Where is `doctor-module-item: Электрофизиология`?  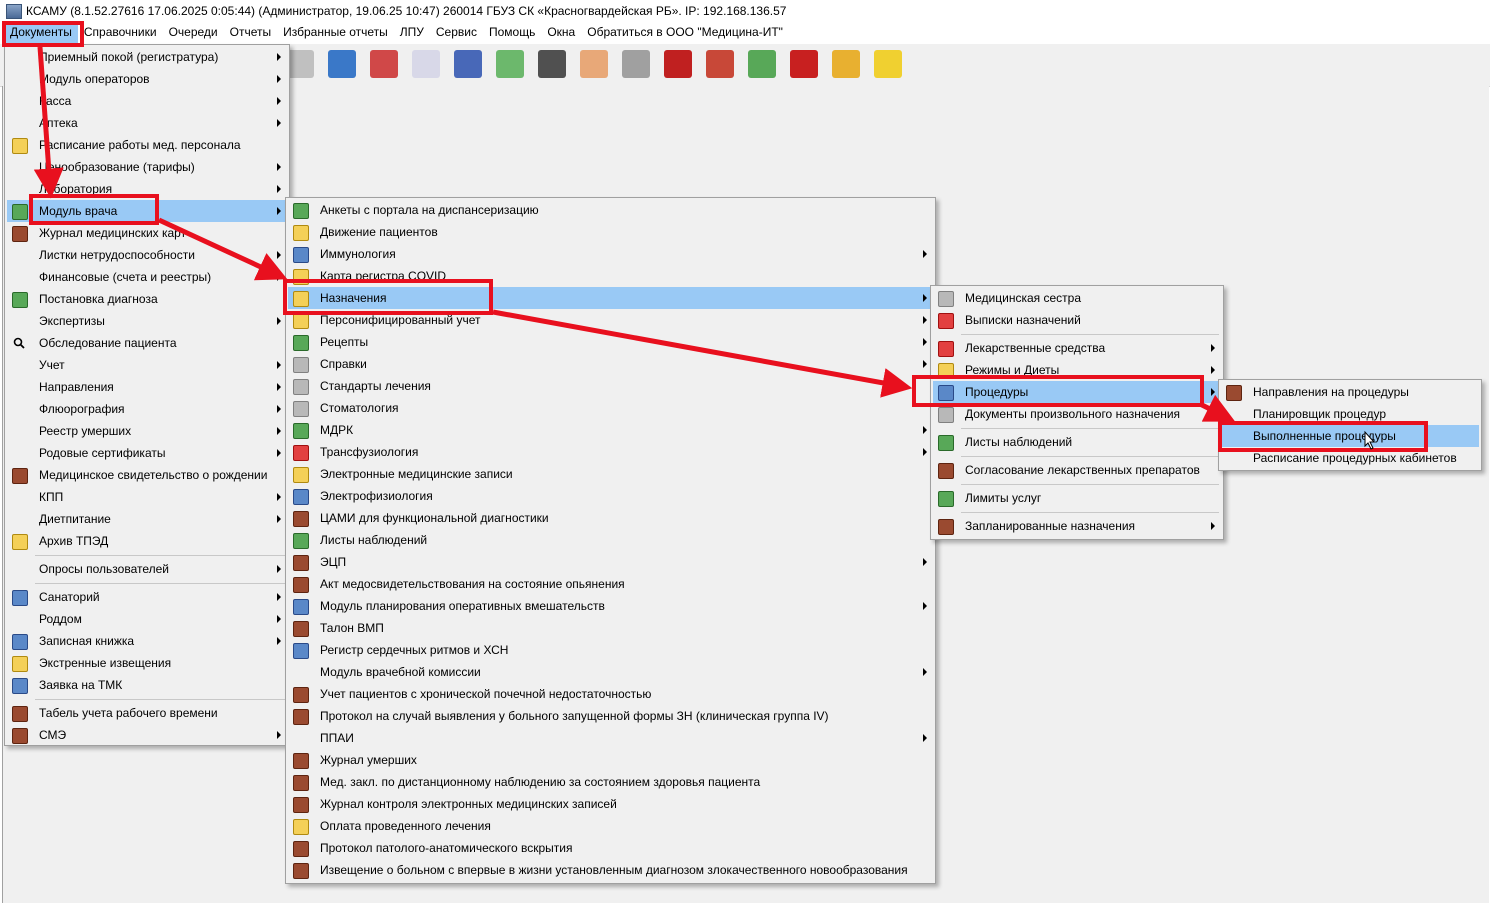
doctor-module-item: Электрофизиология is located at coordinates (610, 496).